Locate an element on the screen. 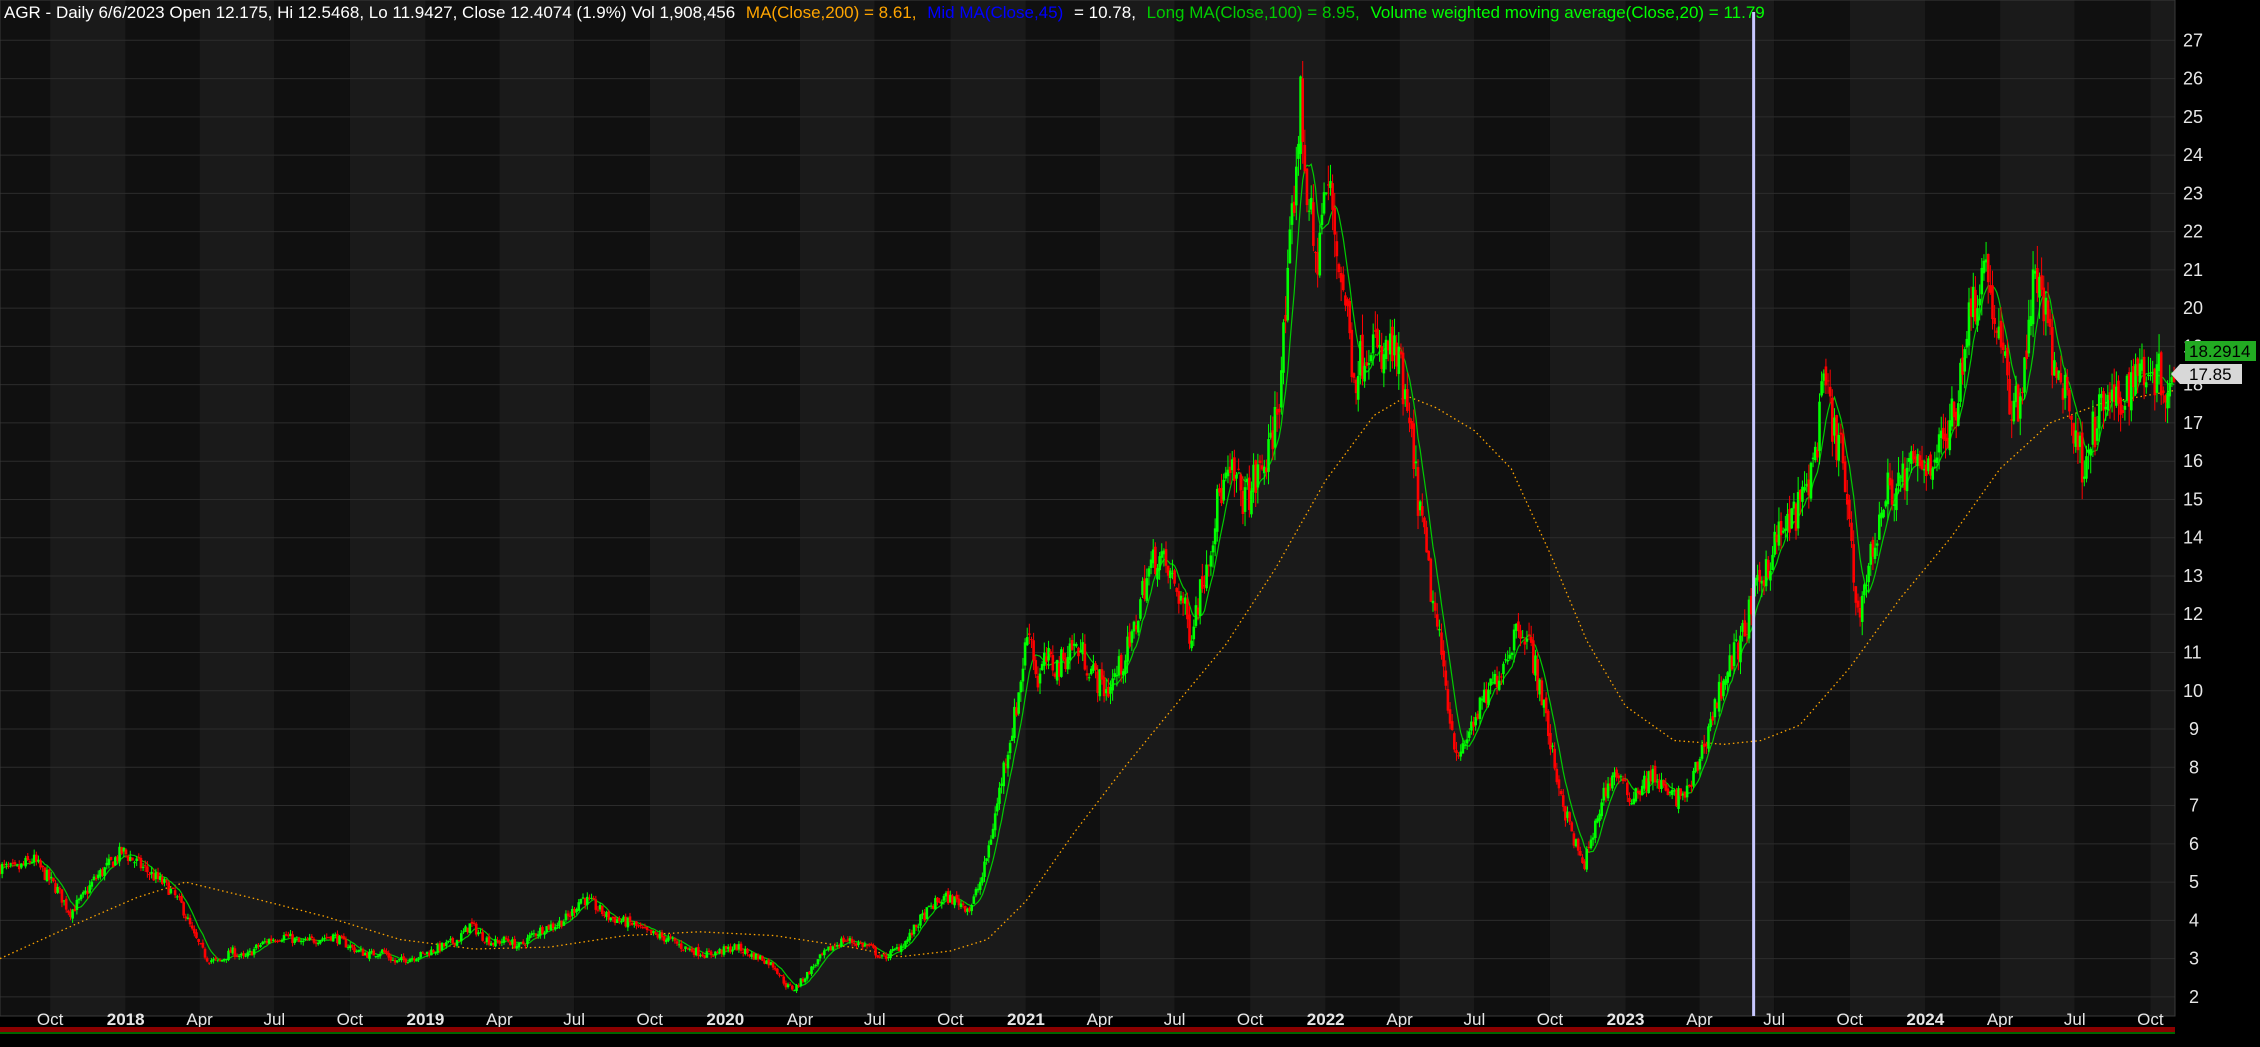  y-tick-label: 13 is located at coordinates (2193, 576).